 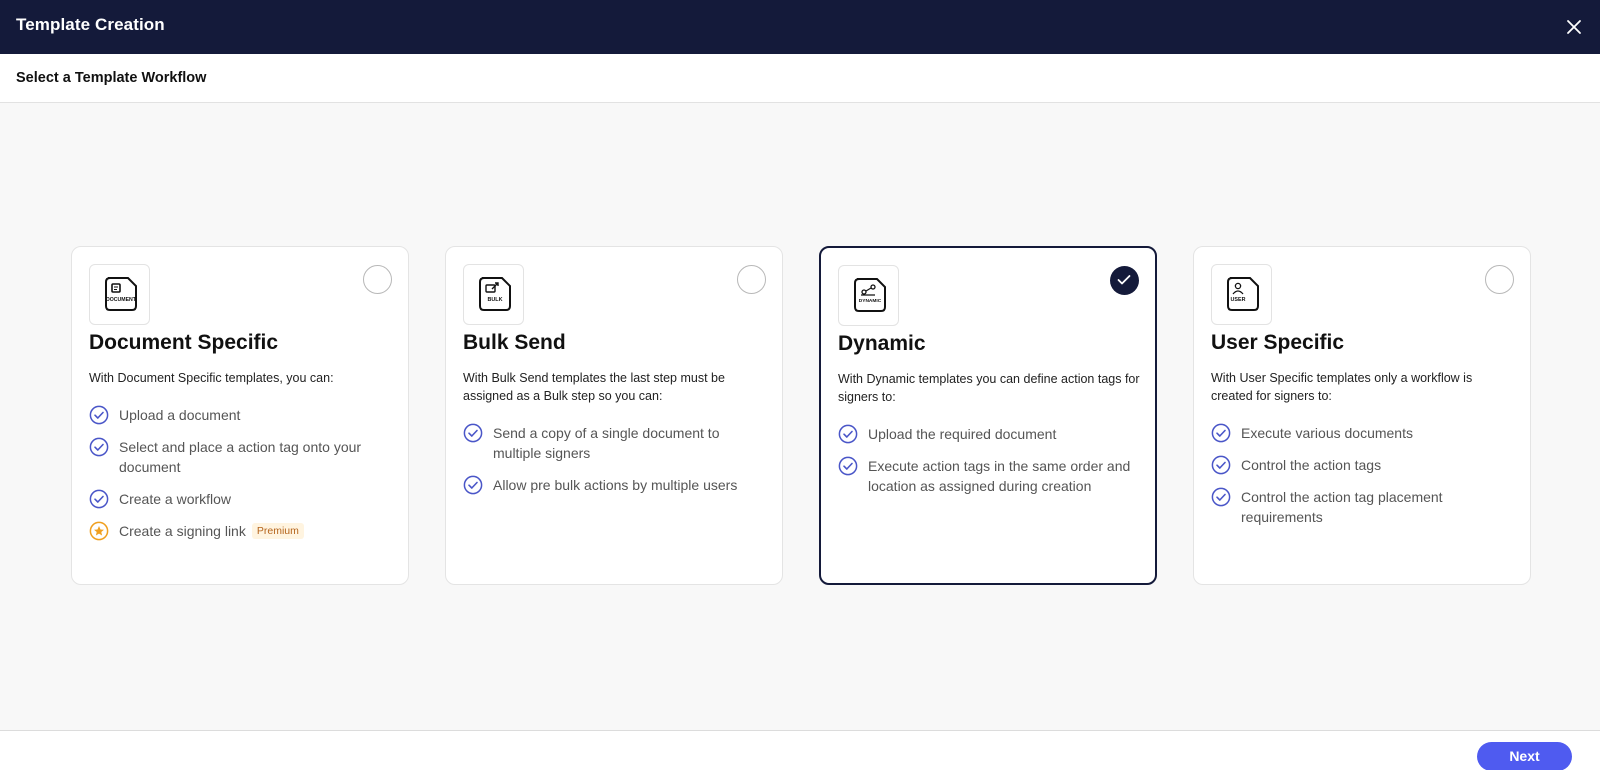 I want to click on feature-item: Create a signing link Premium, so click(x=241, y=531).